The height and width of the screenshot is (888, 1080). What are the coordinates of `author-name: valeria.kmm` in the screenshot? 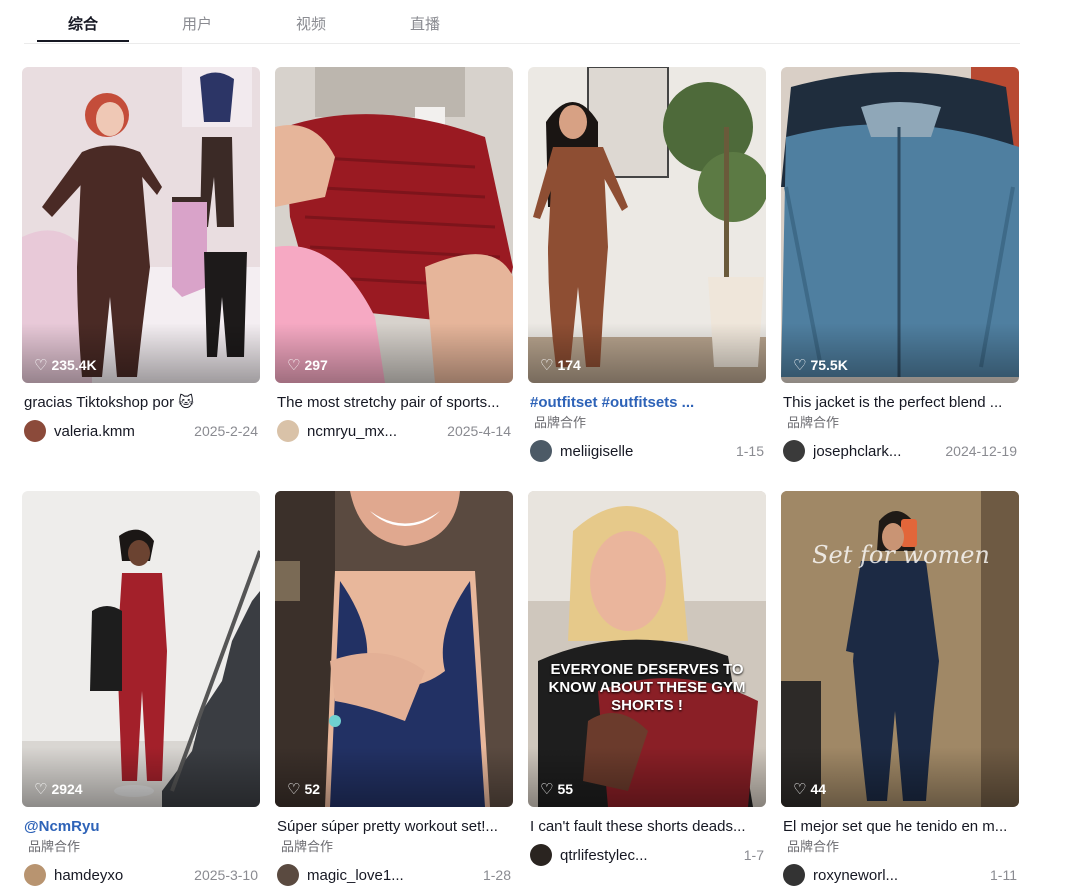 It's located at (94, 431).